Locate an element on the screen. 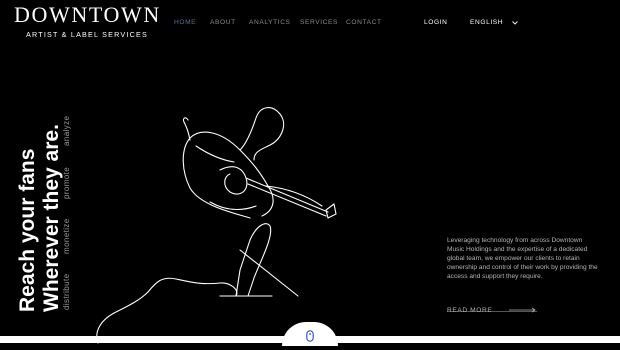 This screenshot has width=620, height=350. arrow-right-icon is located at coordinates (523, 309).